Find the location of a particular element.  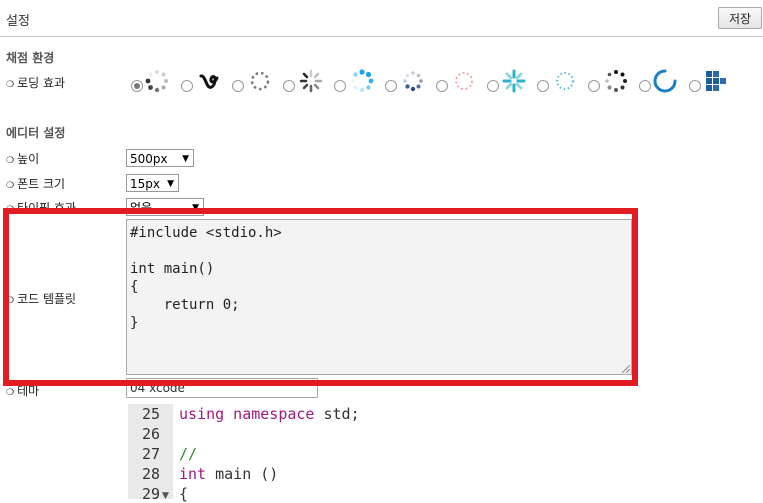

swirl-icon is located at coordinates (209, 81).